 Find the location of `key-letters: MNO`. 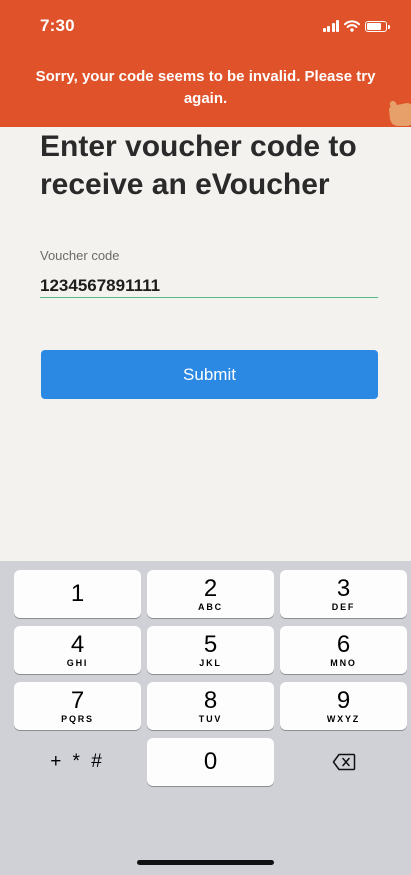

key-letters: MNO is located at coordinates (343, 662).